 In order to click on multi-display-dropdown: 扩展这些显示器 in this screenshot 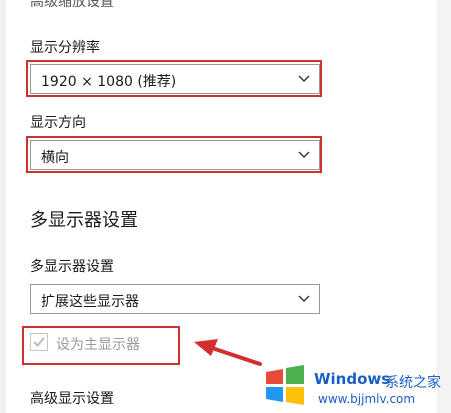, I will do `click(175, 299)`.